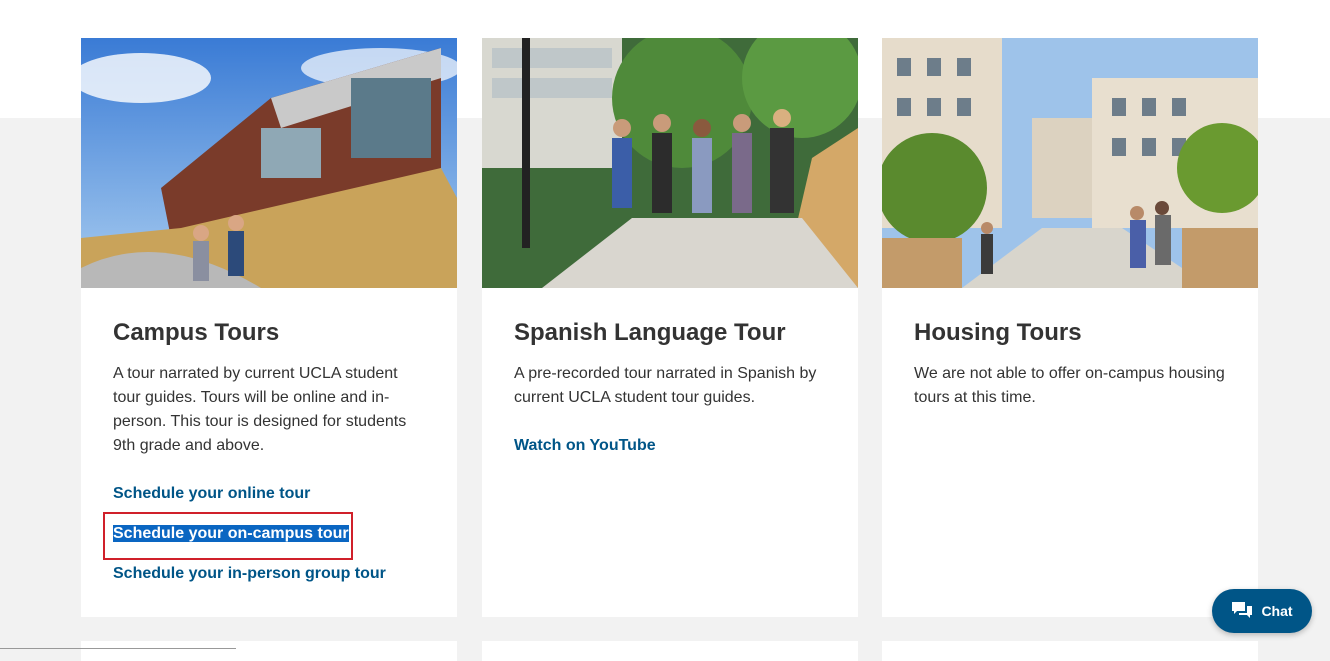 Image resolution: width=1330 pixels, height=661 pixels. I want to click on watch-on-youtube-link: Watch on YouTube, so click(670, 446).